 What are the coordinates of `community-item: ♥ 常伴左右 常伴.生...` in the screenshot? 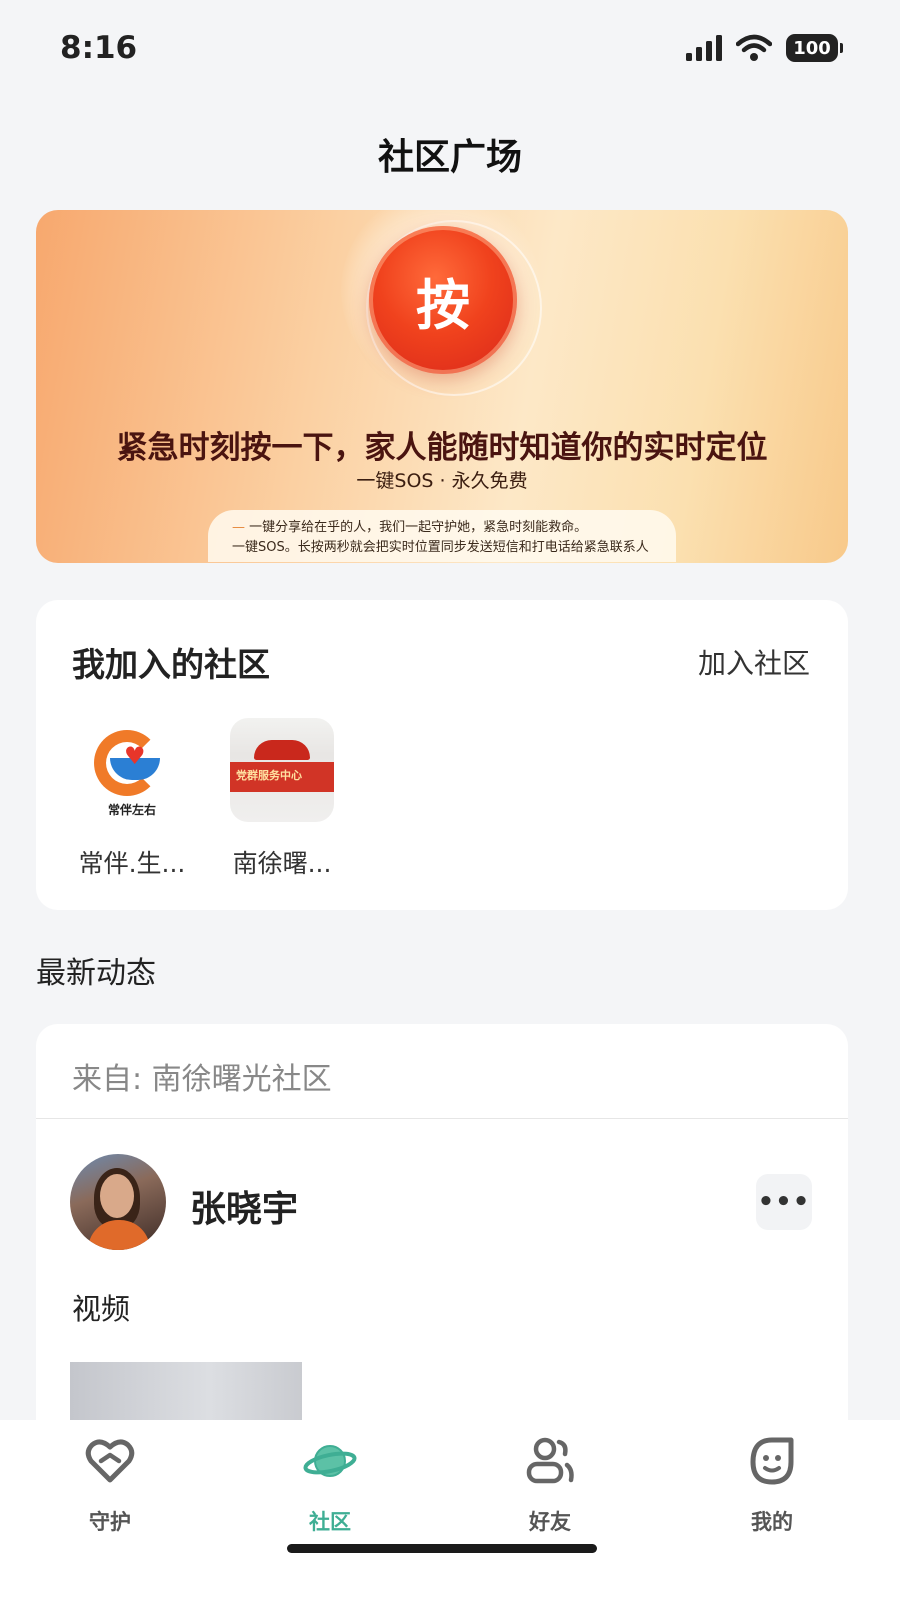 It's located at (132, 799).